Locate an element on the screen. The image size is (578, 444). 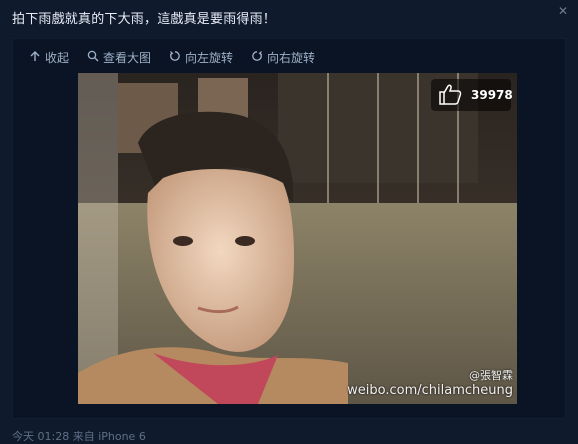
watermark-url: weibo.com/chilamcheung is located at coordinates (430, 390).